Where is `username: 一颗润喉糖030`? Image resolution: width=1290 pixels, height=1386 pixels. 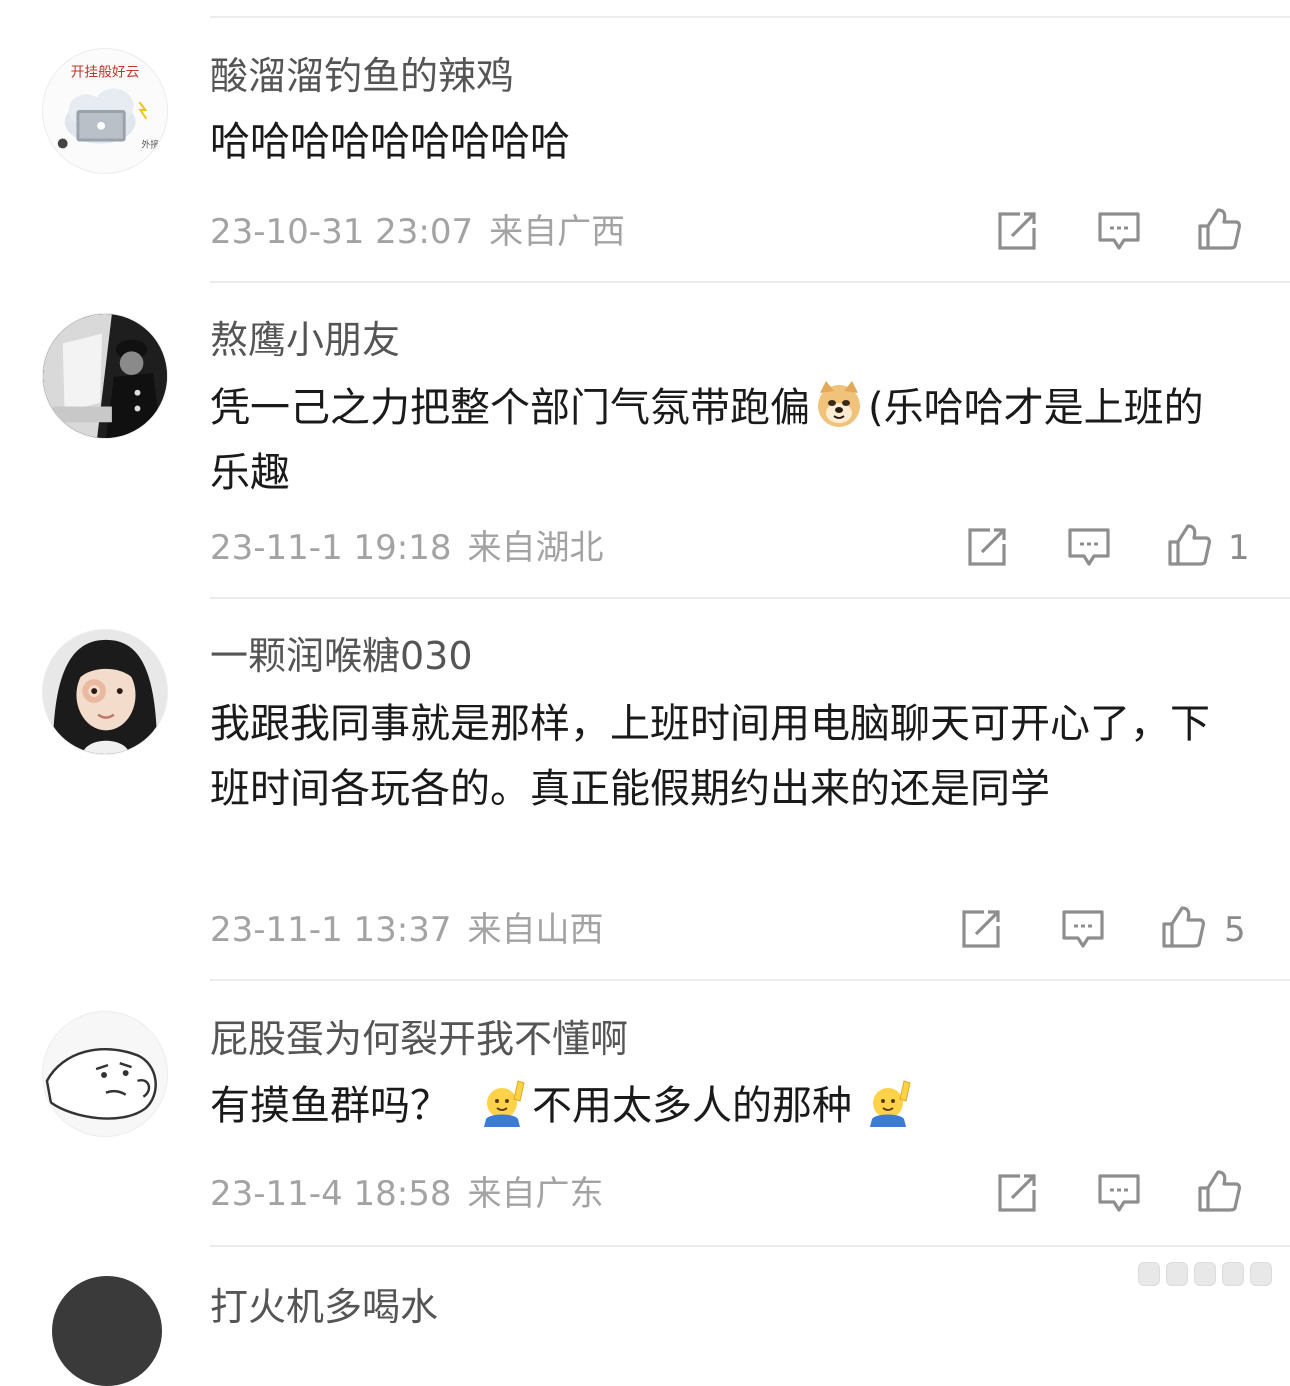 username: 一颗润喉糖030 is located at coordinates (341, 656).